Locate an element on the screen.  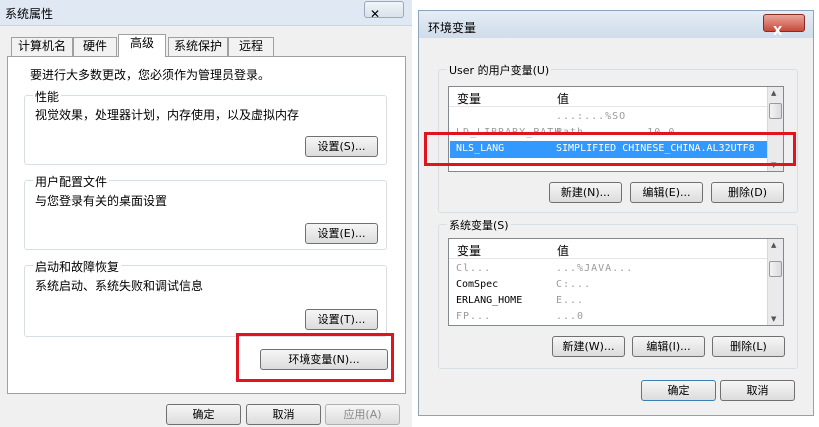
close-icon: ✕ is located at coordinates (375, 14).